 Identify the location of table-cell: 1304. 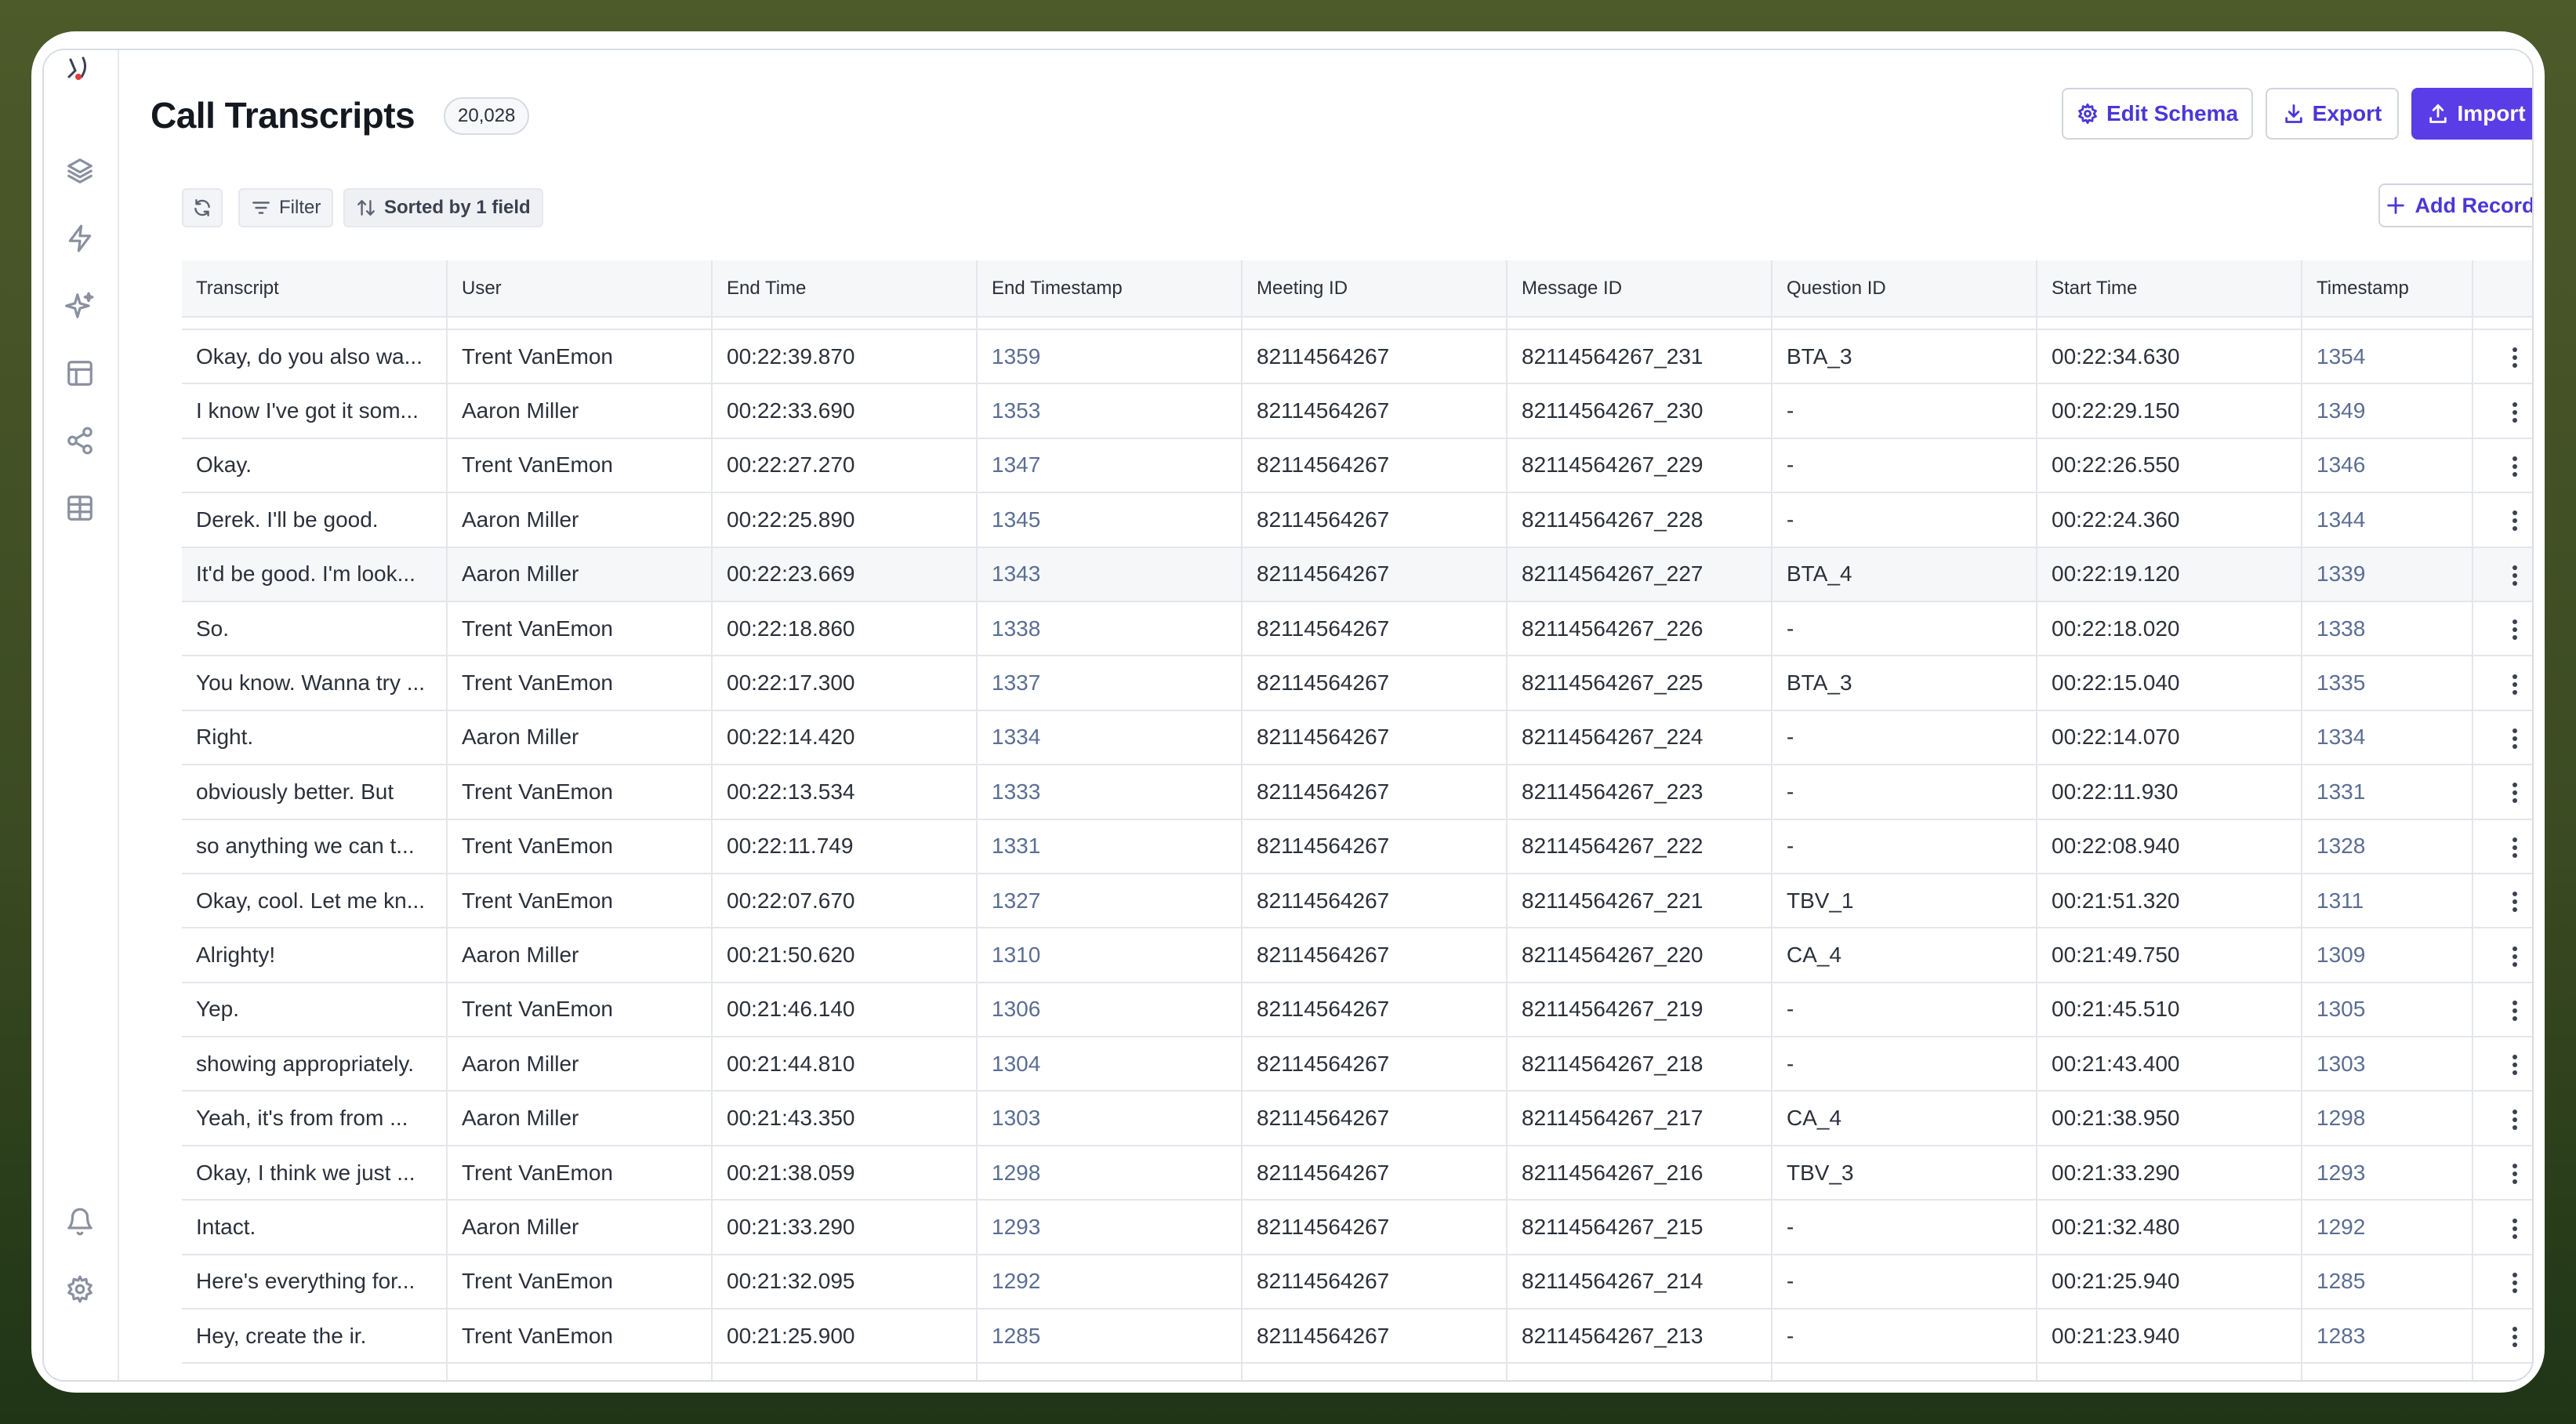
(1110, 1064).